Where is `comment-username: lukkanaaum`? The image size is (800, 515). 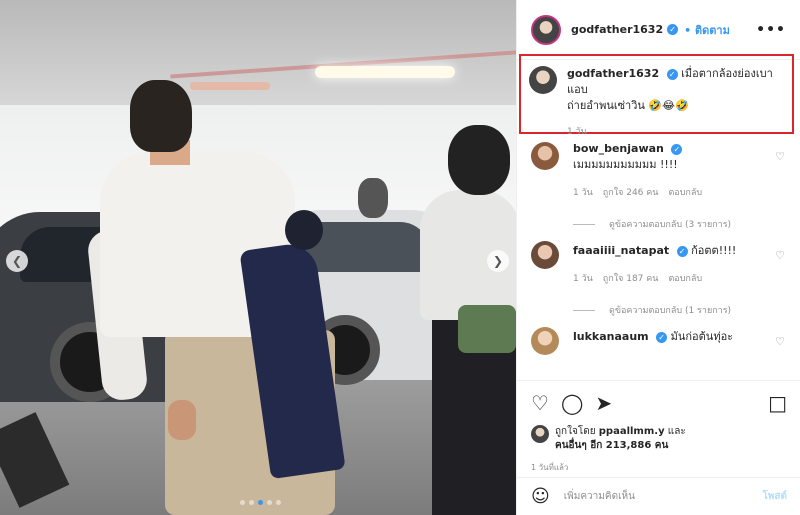
comment-username: lukkanaaum is located at coordinates (611, 336).